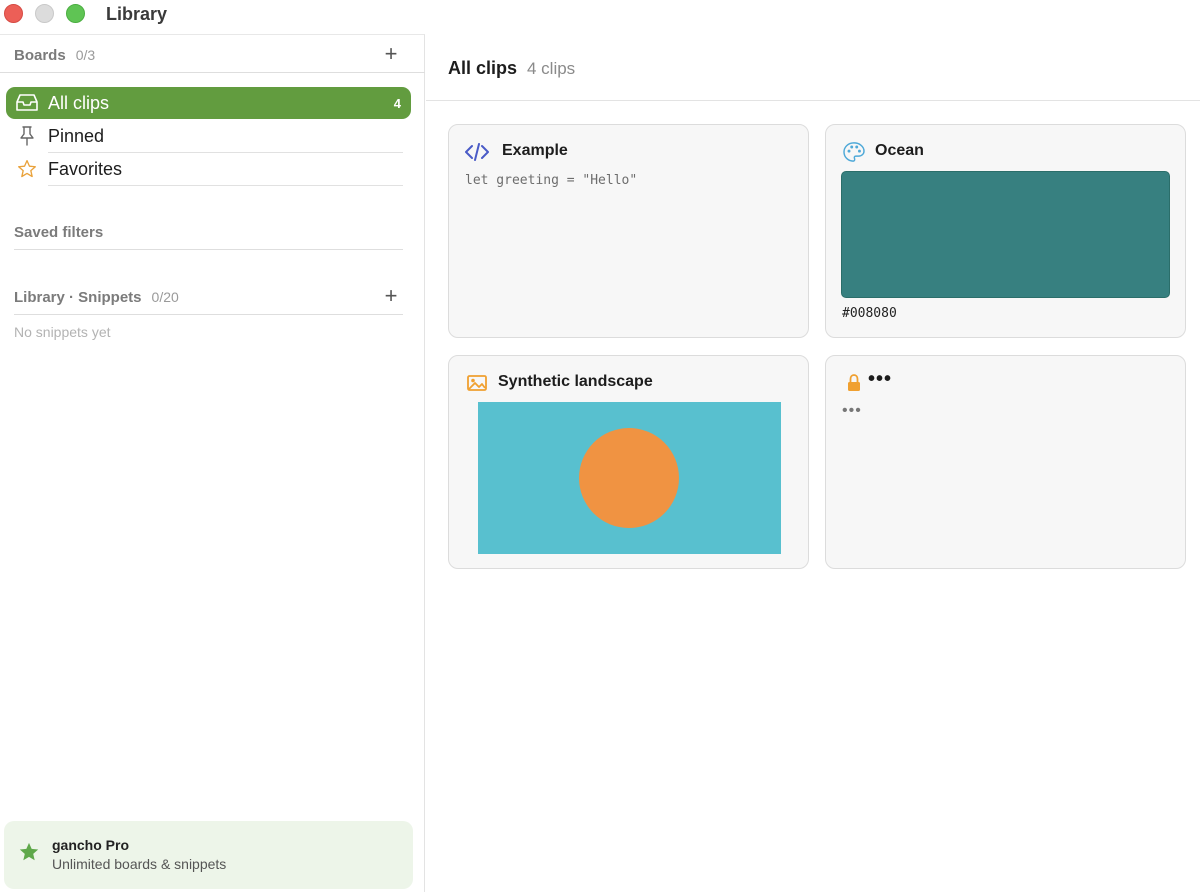  I want to click on snippets-title: Library · Snippets, so click(78, 297).